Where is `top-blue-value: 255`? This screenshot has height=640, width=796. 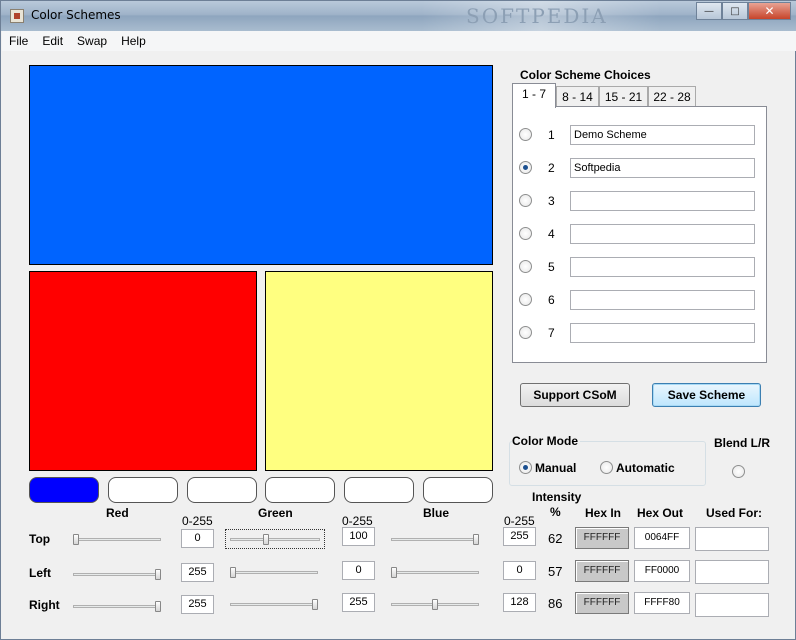 top-blue-value: 255 is located at coordinates (519, 536).